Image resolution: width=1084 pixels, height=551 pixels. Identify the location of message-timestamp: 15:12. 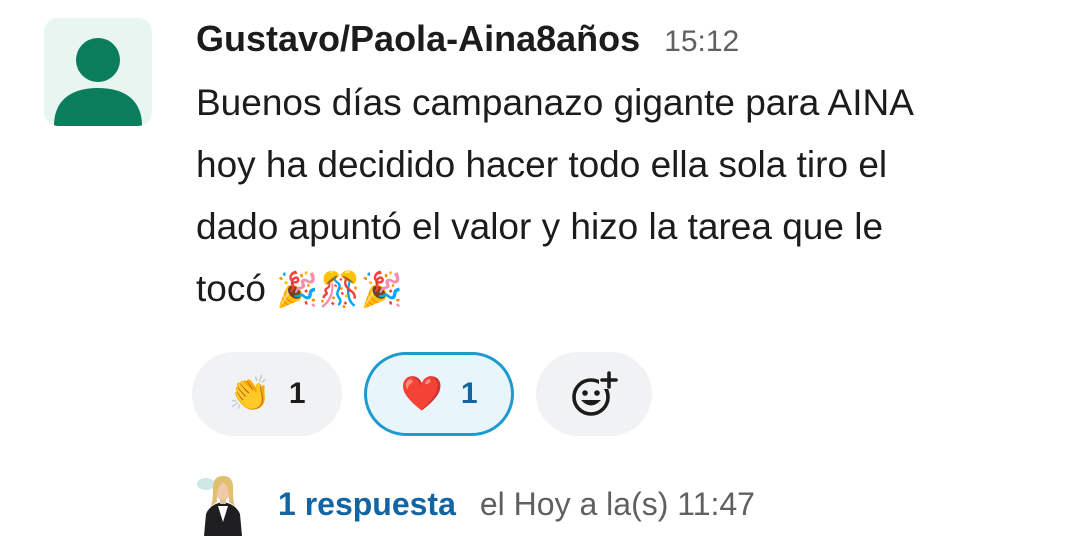
(701, 42).